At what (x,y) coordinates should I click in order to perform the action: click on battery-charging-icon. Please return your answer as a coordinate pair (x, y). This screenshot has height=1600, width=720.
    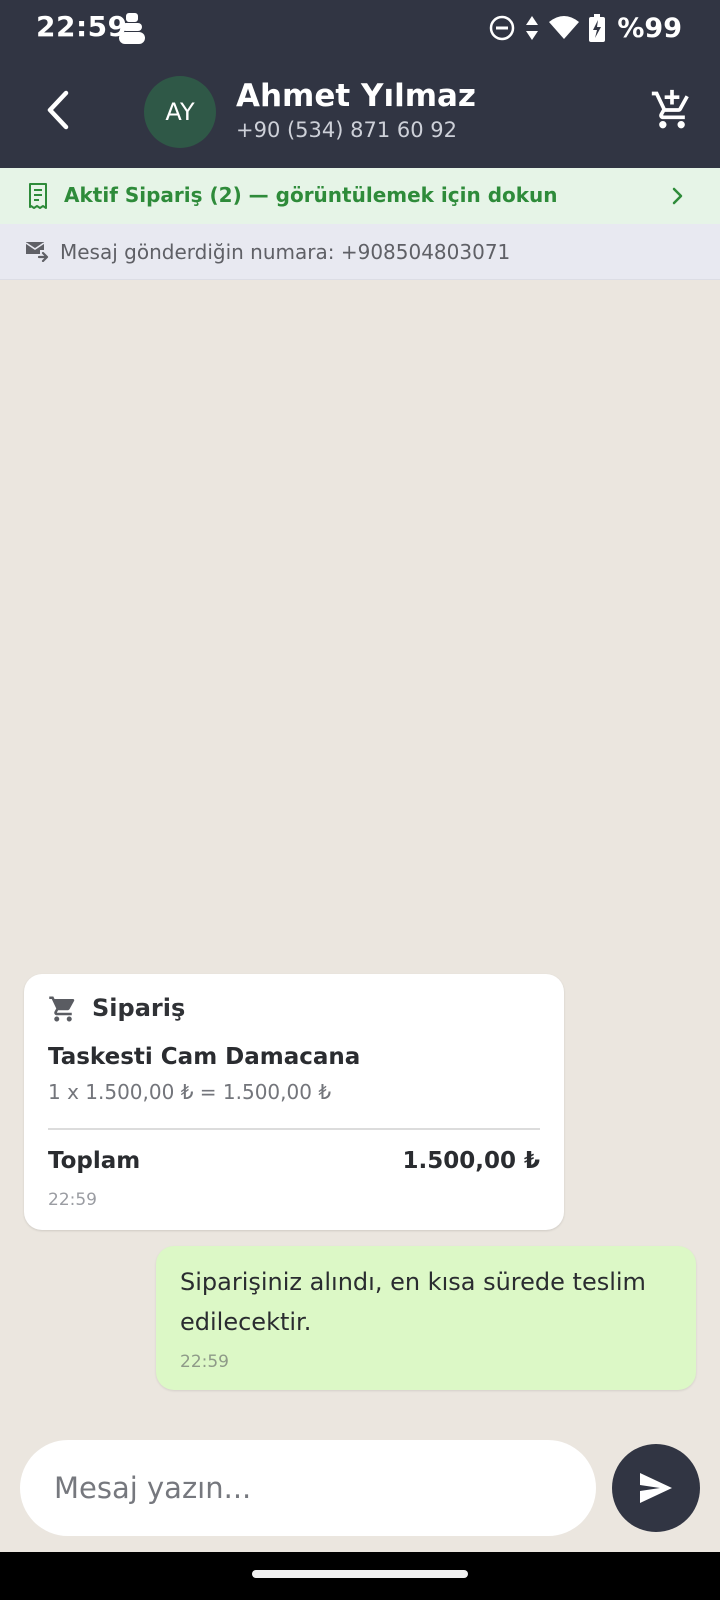
    Looking at the image, I should click on (597, 28).